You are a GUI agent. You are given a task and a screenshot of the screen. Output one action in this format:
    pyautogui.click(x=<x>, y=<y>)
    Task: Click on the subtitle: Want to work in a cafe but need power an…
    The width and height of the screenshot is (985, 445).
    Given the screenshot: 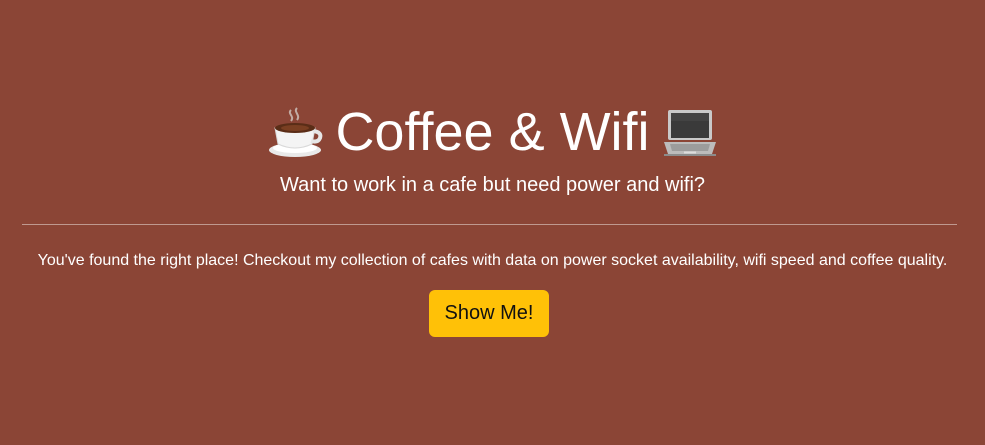 What is the action you would take?
    pyautogui.click(x=492, y=185)
    